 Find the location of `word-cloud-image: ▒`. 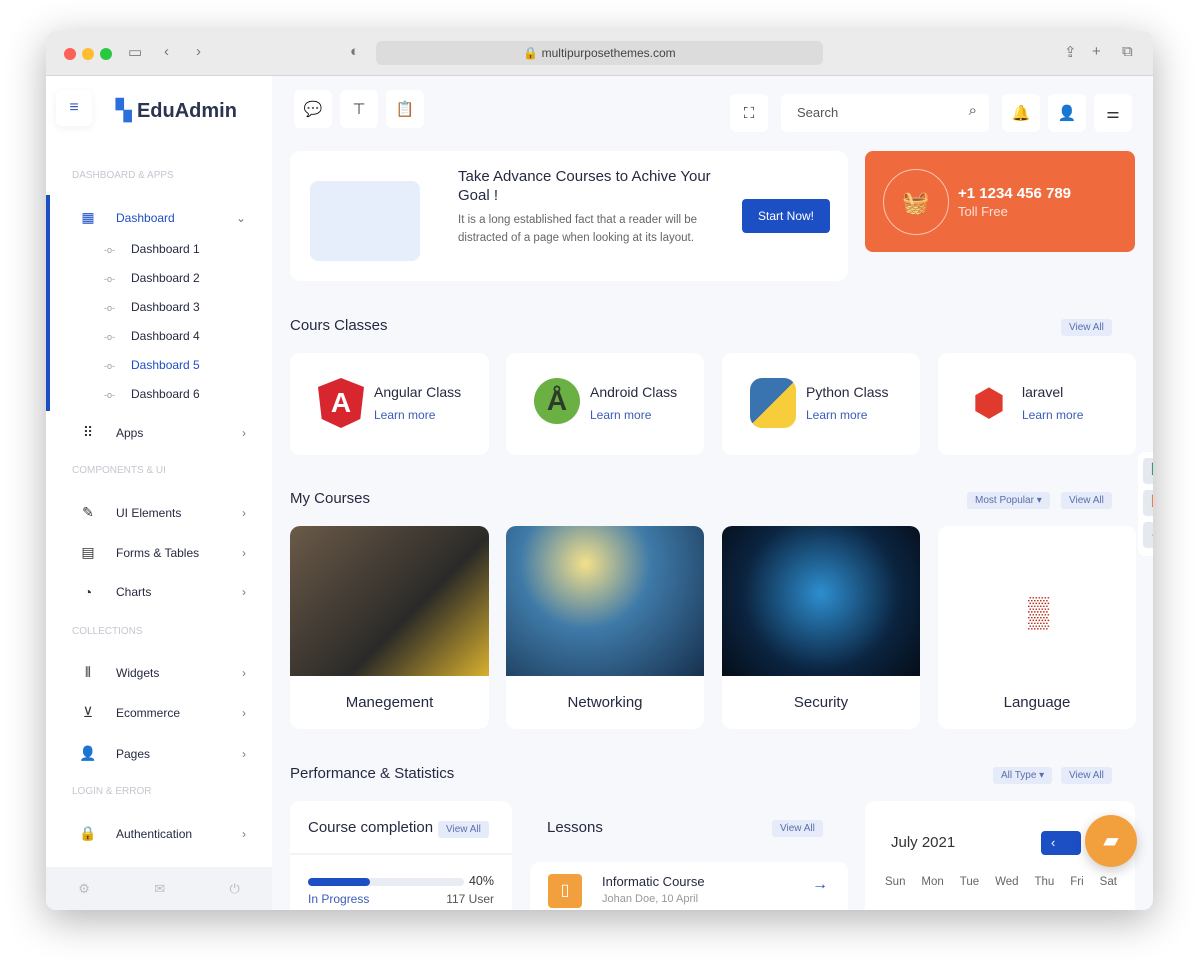

word-cloud-image: ▒ is located at coordinates (1037, 601).